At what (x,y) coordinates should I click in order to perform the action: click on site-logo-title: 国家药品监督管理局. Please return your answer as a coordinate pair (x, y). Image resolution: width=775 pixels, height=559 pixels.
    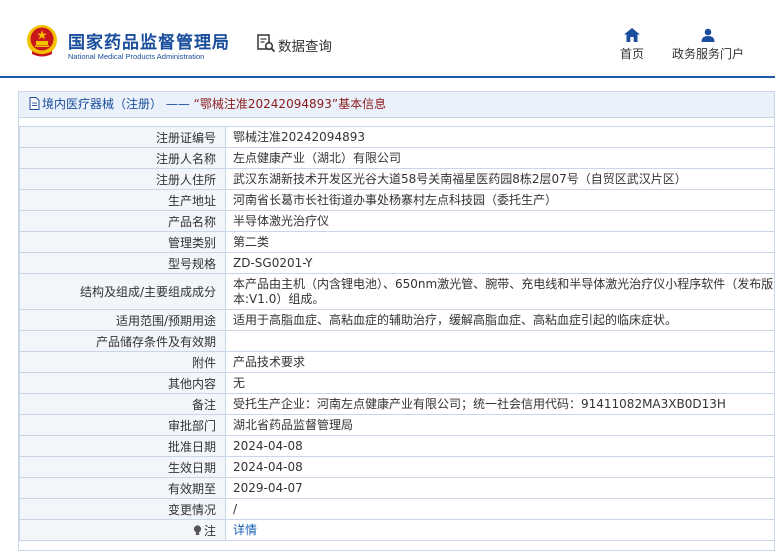
    Looking at the image, I should click on (149, 40).